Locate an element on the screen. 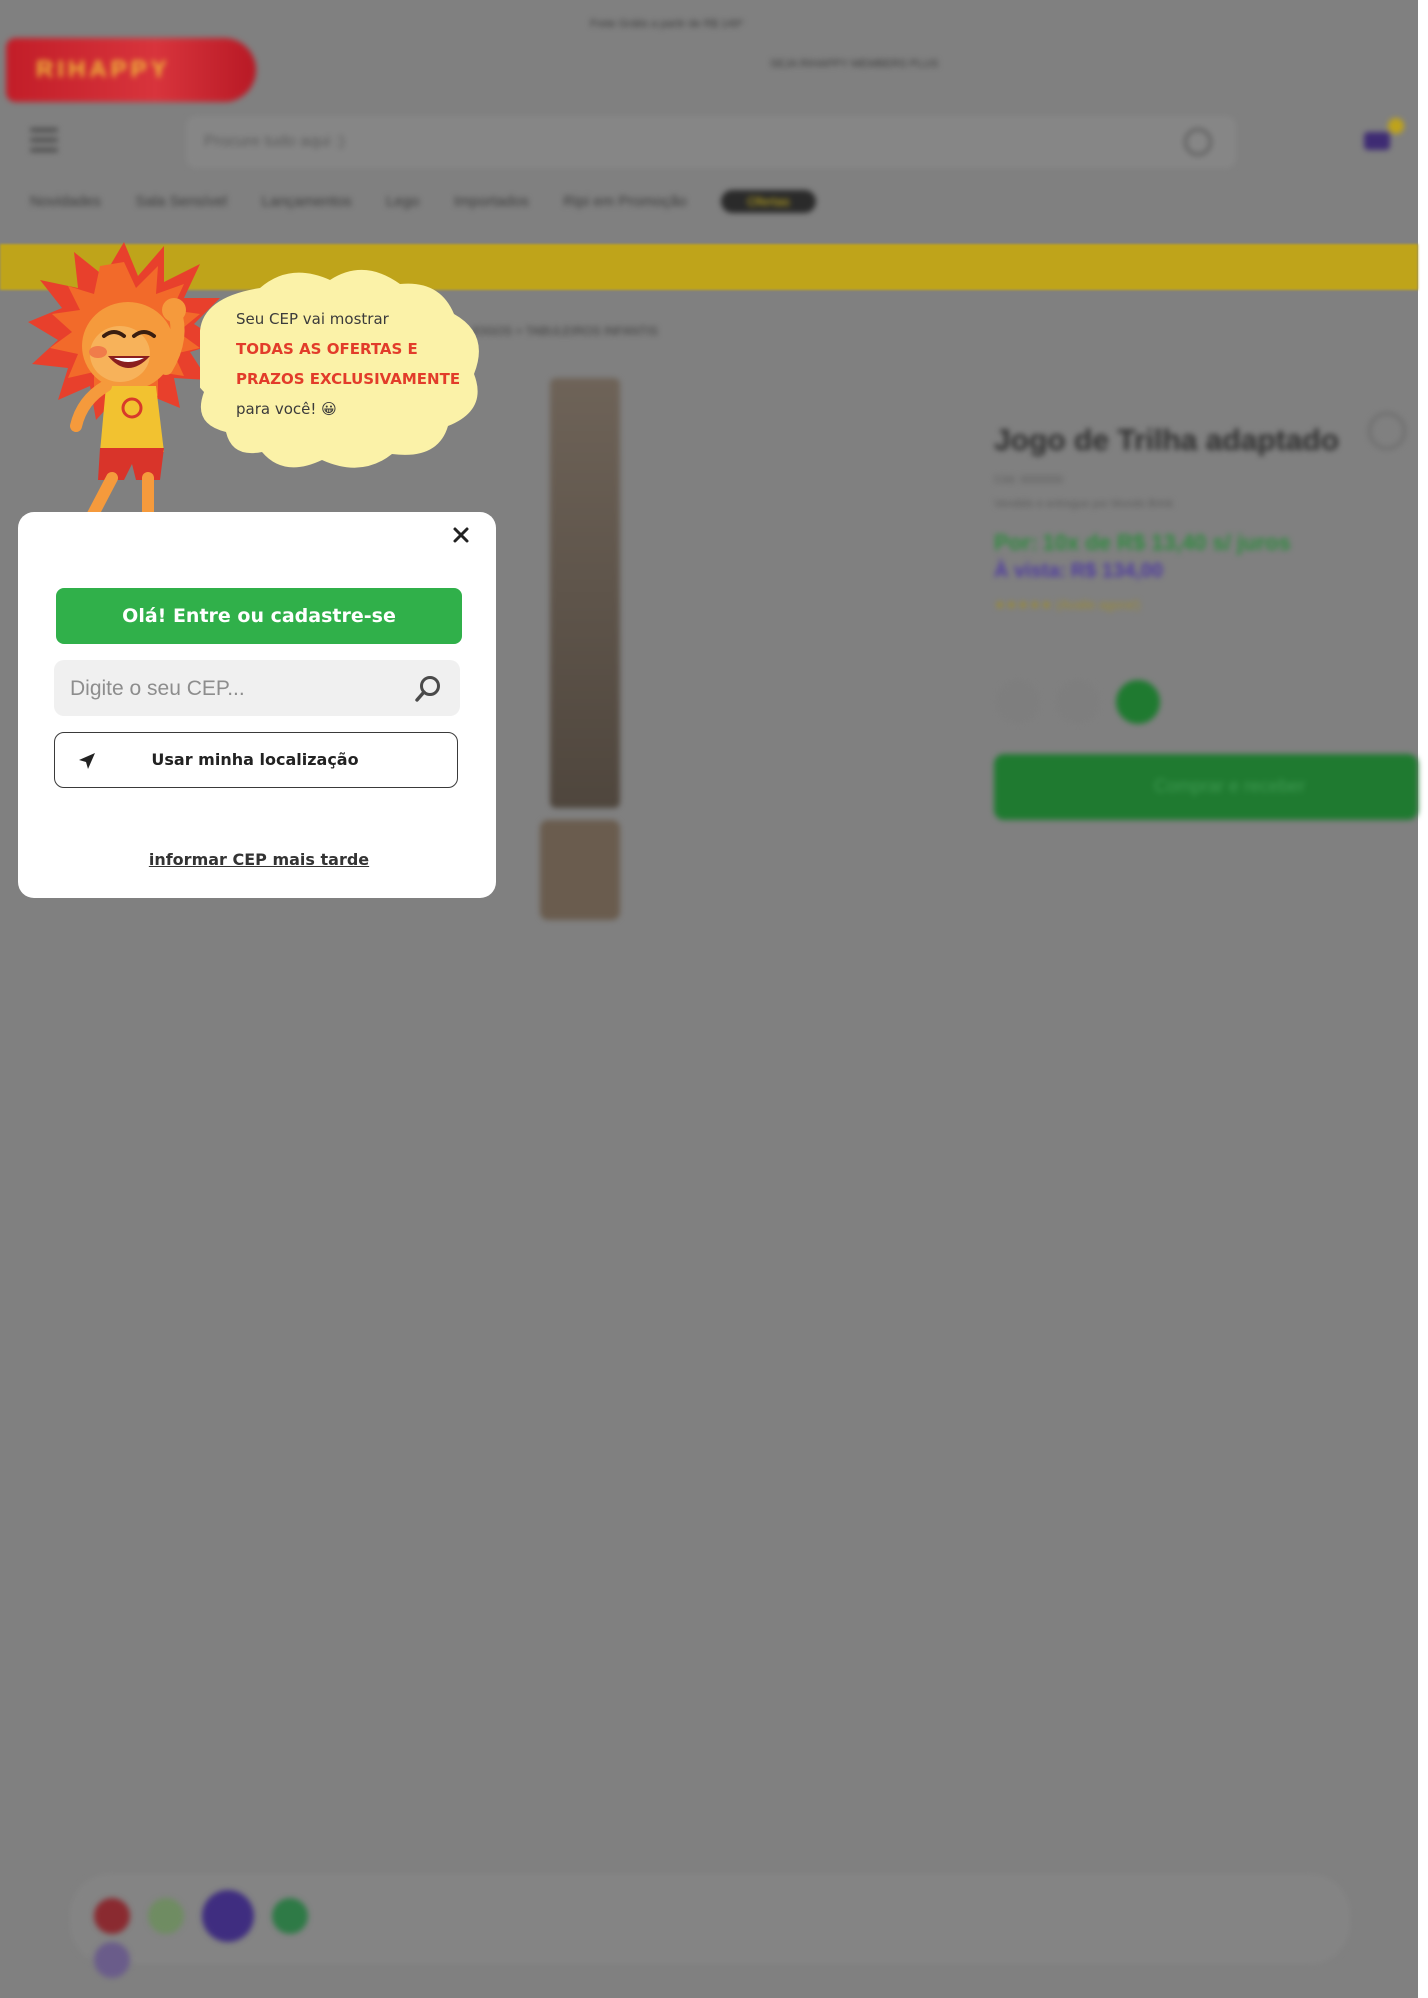 The width and height of the screenshot is (1428, 1998). cep-prompt-highlight: TODAS AS OFERTAS E is located at coordinates (327, 349).